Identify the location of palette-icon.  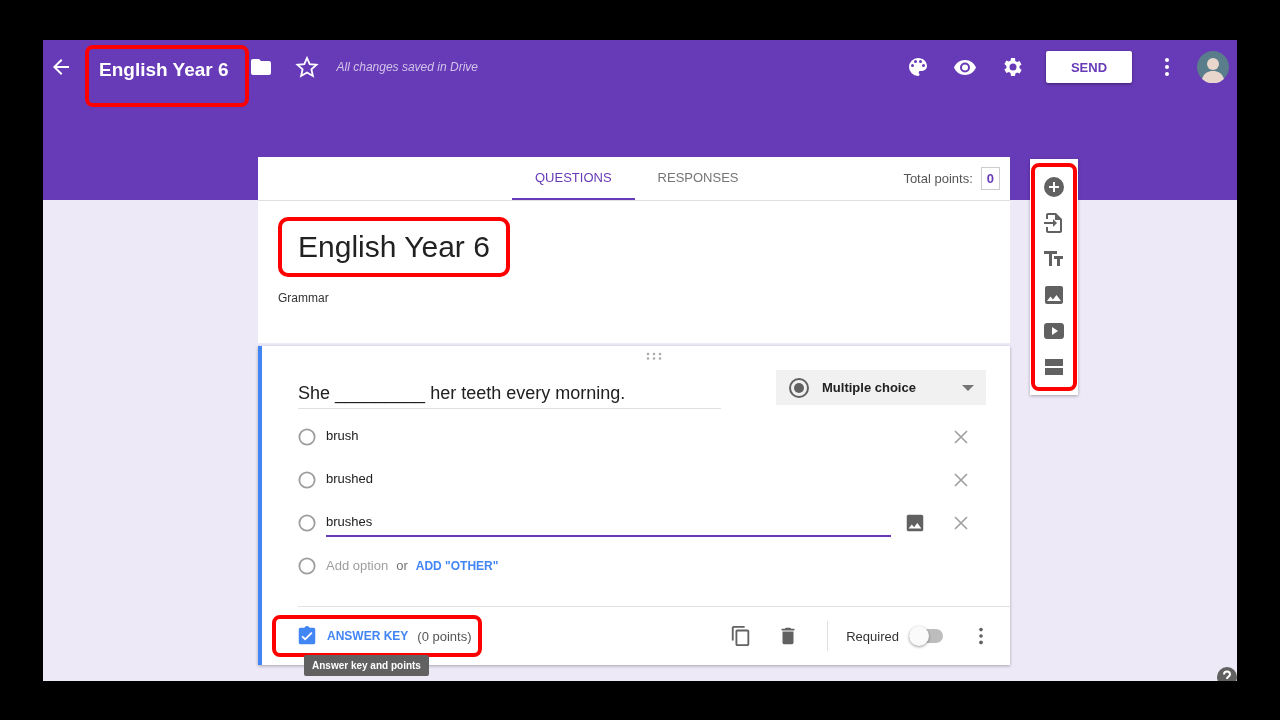
(918, 67).